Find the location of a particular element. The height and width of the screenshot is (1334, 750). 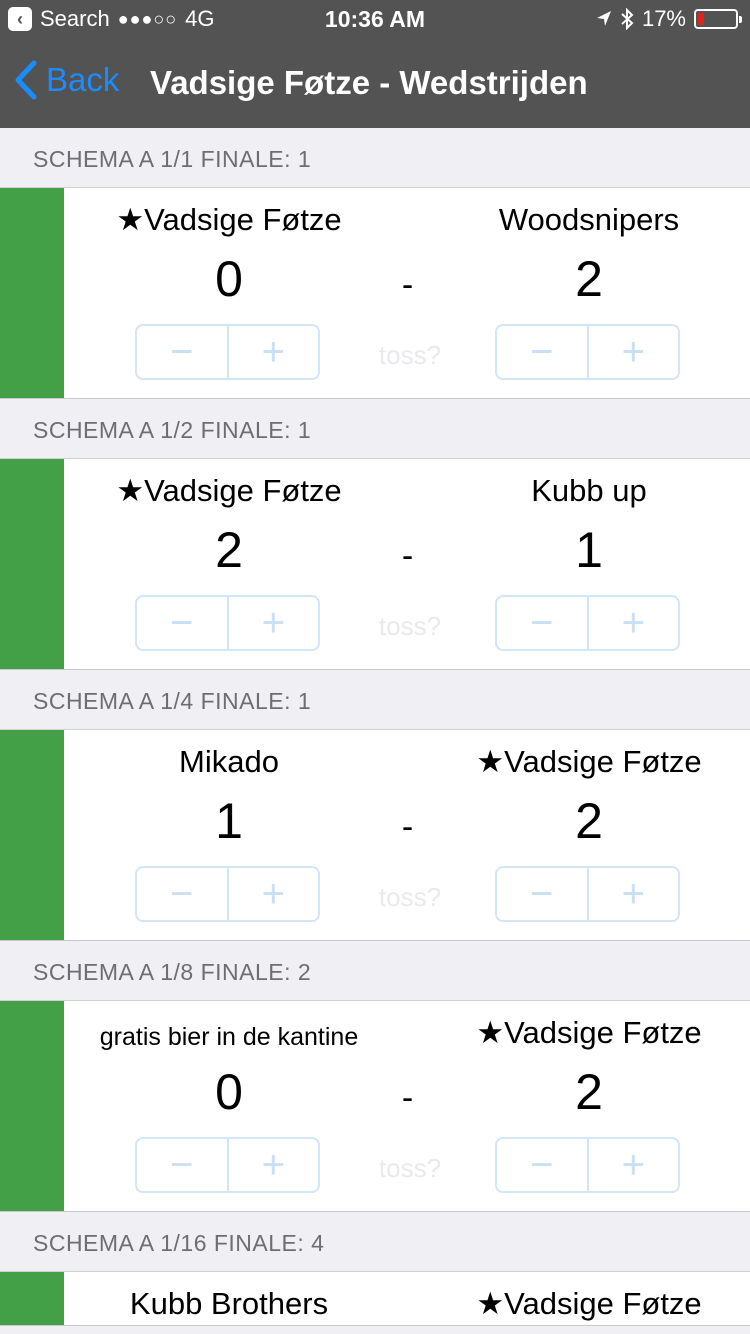

section-header: SCHEMA A 1/16 FINALE: 4 is located at coordinates (375, 1242).